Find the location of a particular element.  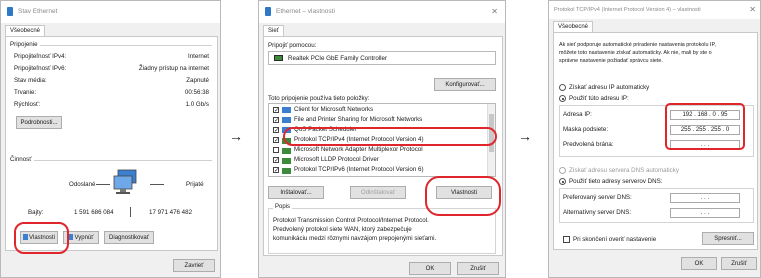

title-bar: Ethernet – vlastnosti ✕ is located at coordinates (382, 12).